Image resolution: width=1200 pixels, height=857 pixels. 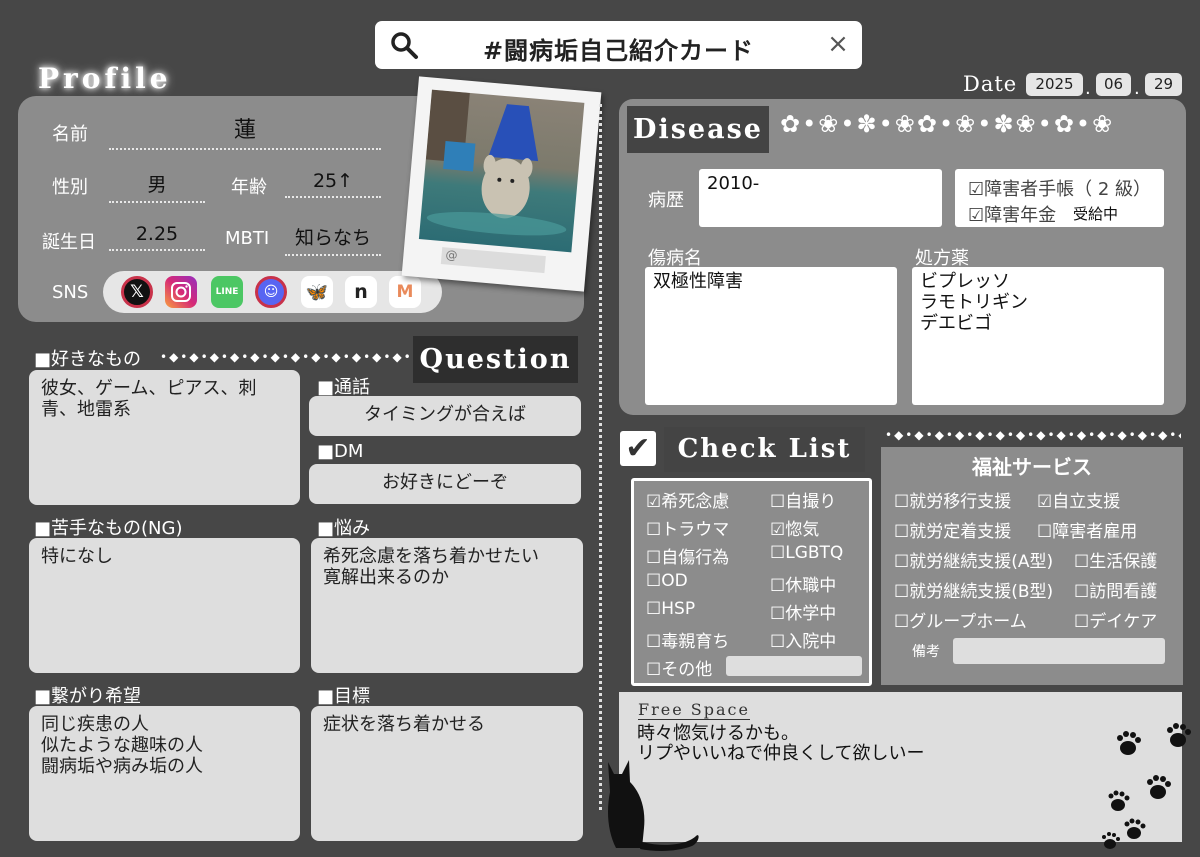 I want to click on misskey-icon: M, so click(x=405, y=292).